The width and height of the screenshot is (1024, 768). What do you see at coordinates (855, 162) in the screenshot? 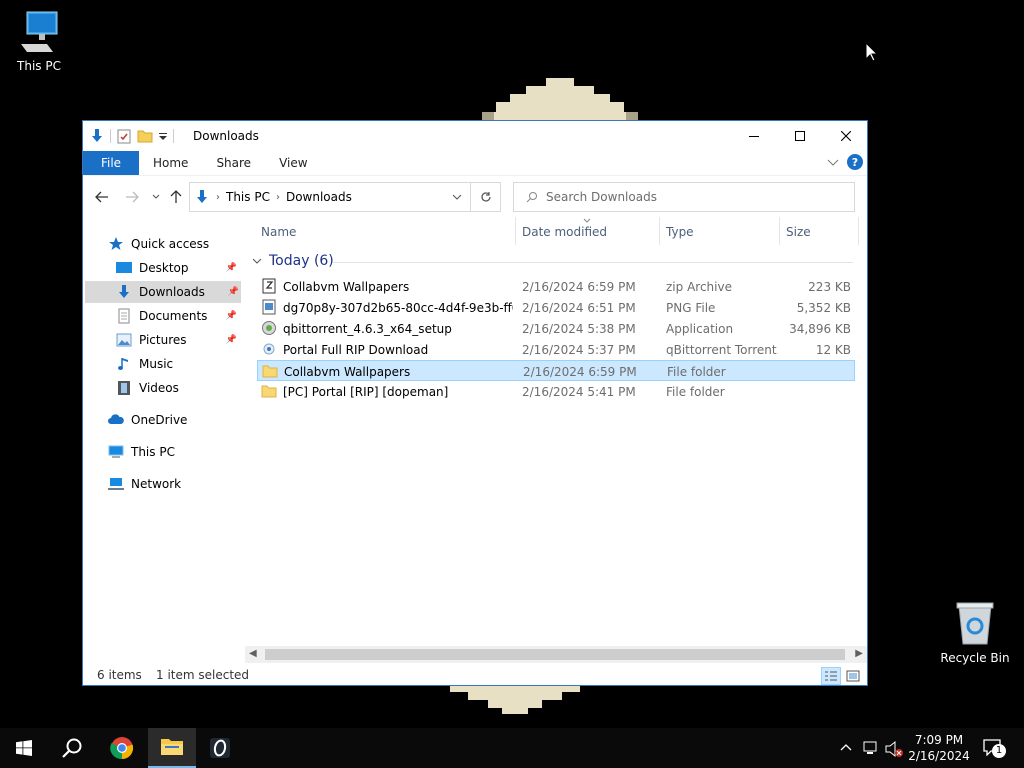
I see `help-icon: ?` at bounding box center [855, 162].